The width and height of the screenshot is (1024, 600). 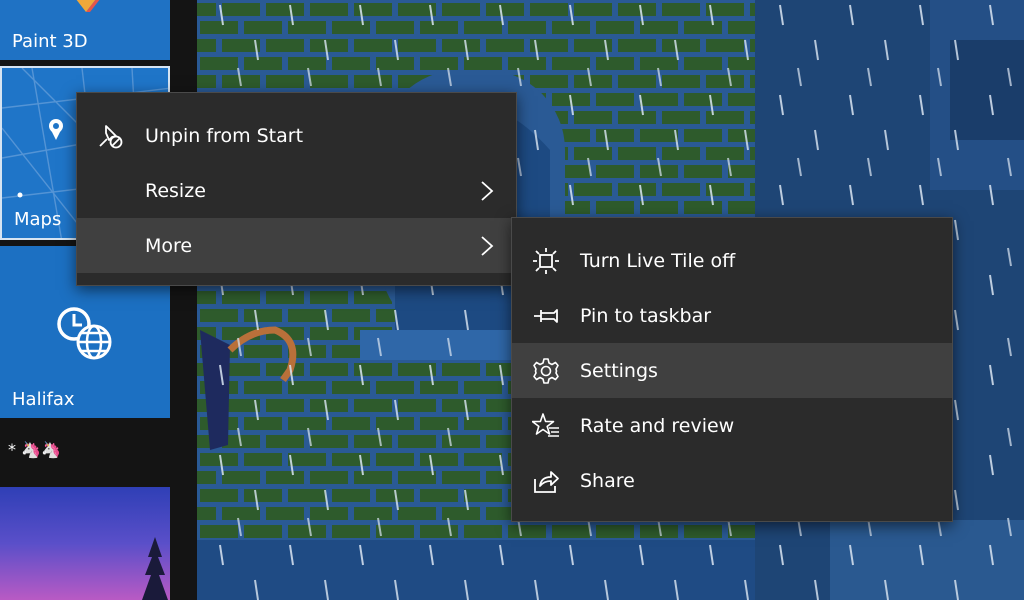 I want to click on tree-silhouette-icon, so click(x=155, y=568).